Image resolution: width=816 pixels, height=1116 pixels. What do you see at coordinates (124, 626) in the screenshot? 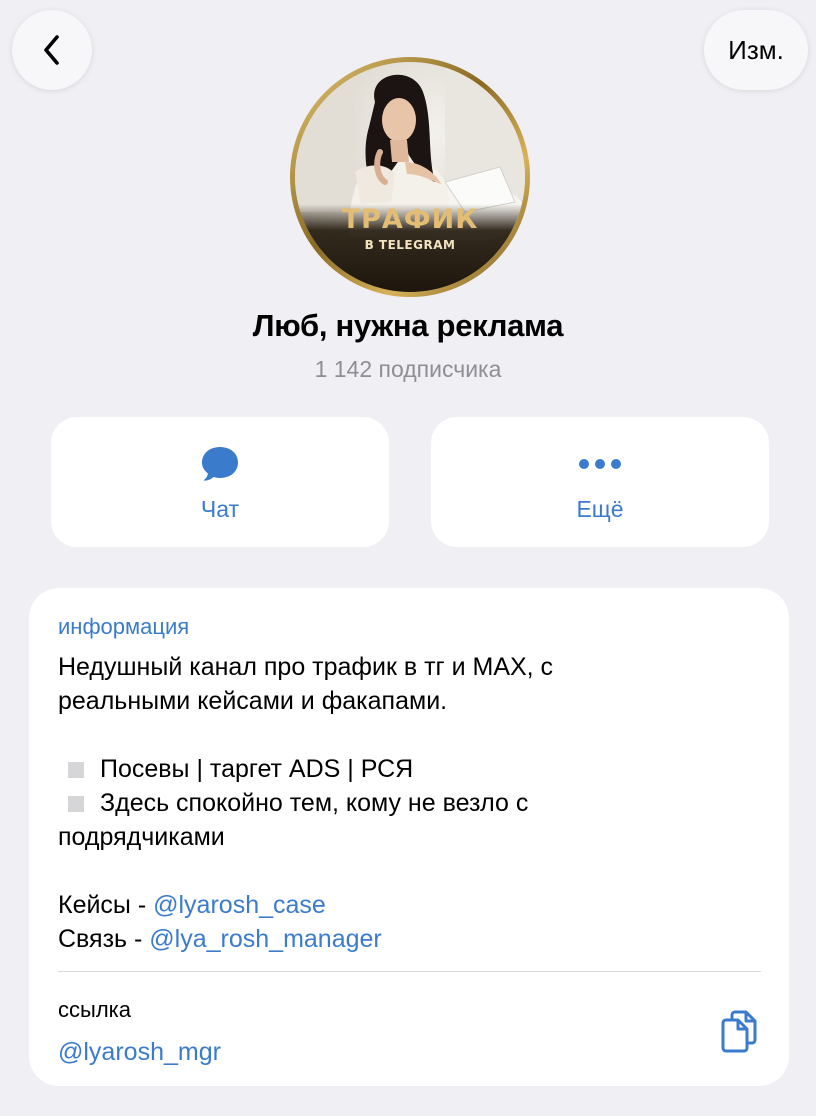
I see `info-header: информация` at bounding box center [124, 626].